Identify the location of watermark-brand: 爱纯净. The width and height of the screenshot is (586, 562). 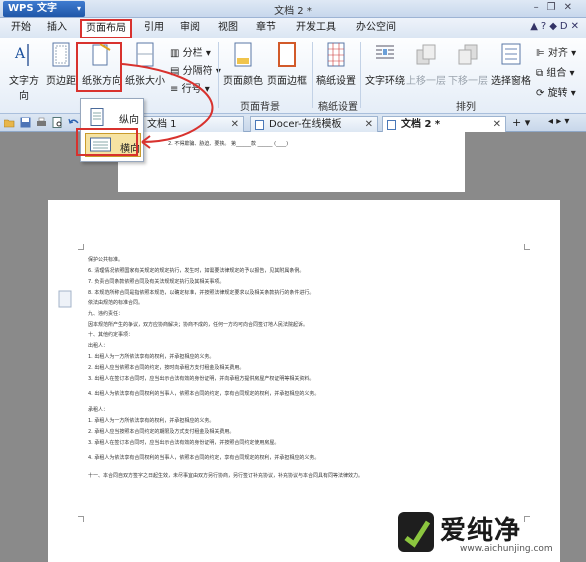
(481, 531).